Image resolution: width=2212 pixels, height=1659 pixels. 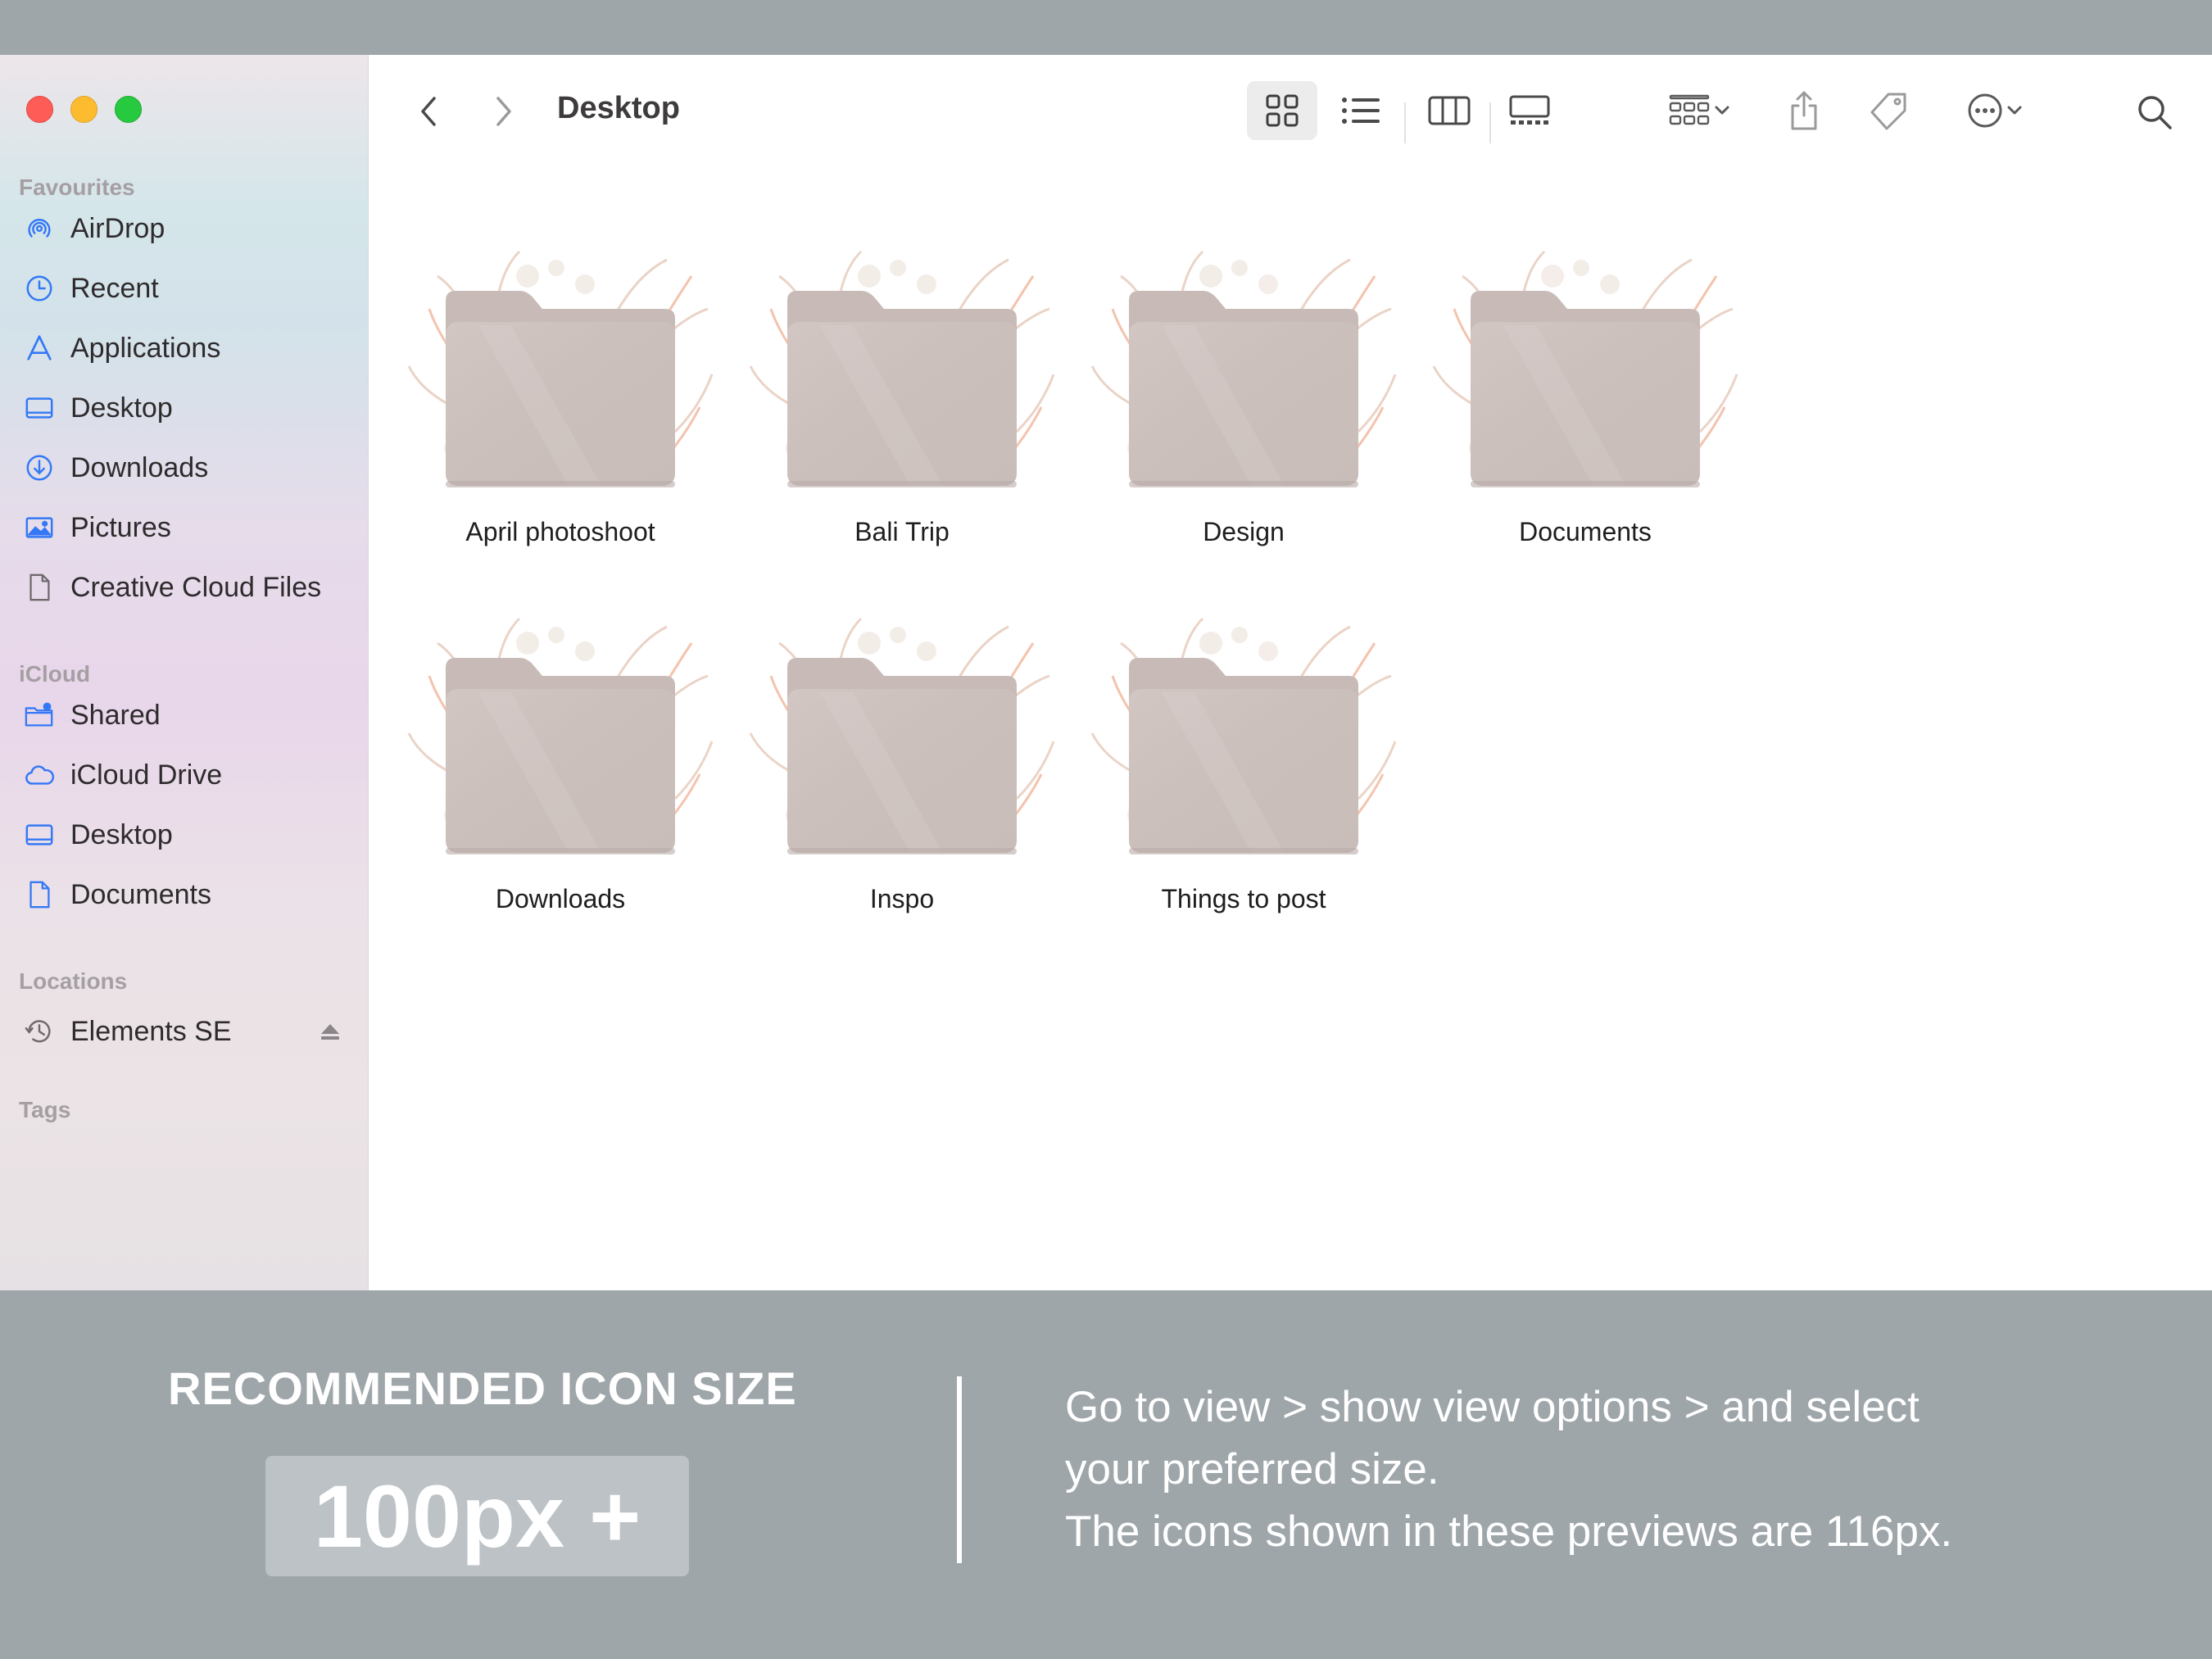 I want to click on sidebar-item-downloads: Downloads, so click(x=187, y=468).